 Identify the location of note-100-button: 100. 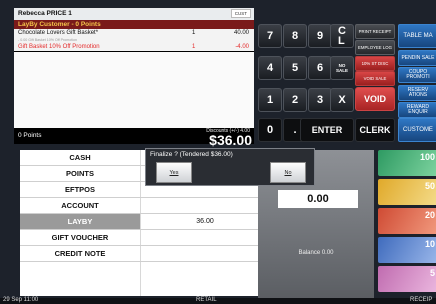
(407, 163).